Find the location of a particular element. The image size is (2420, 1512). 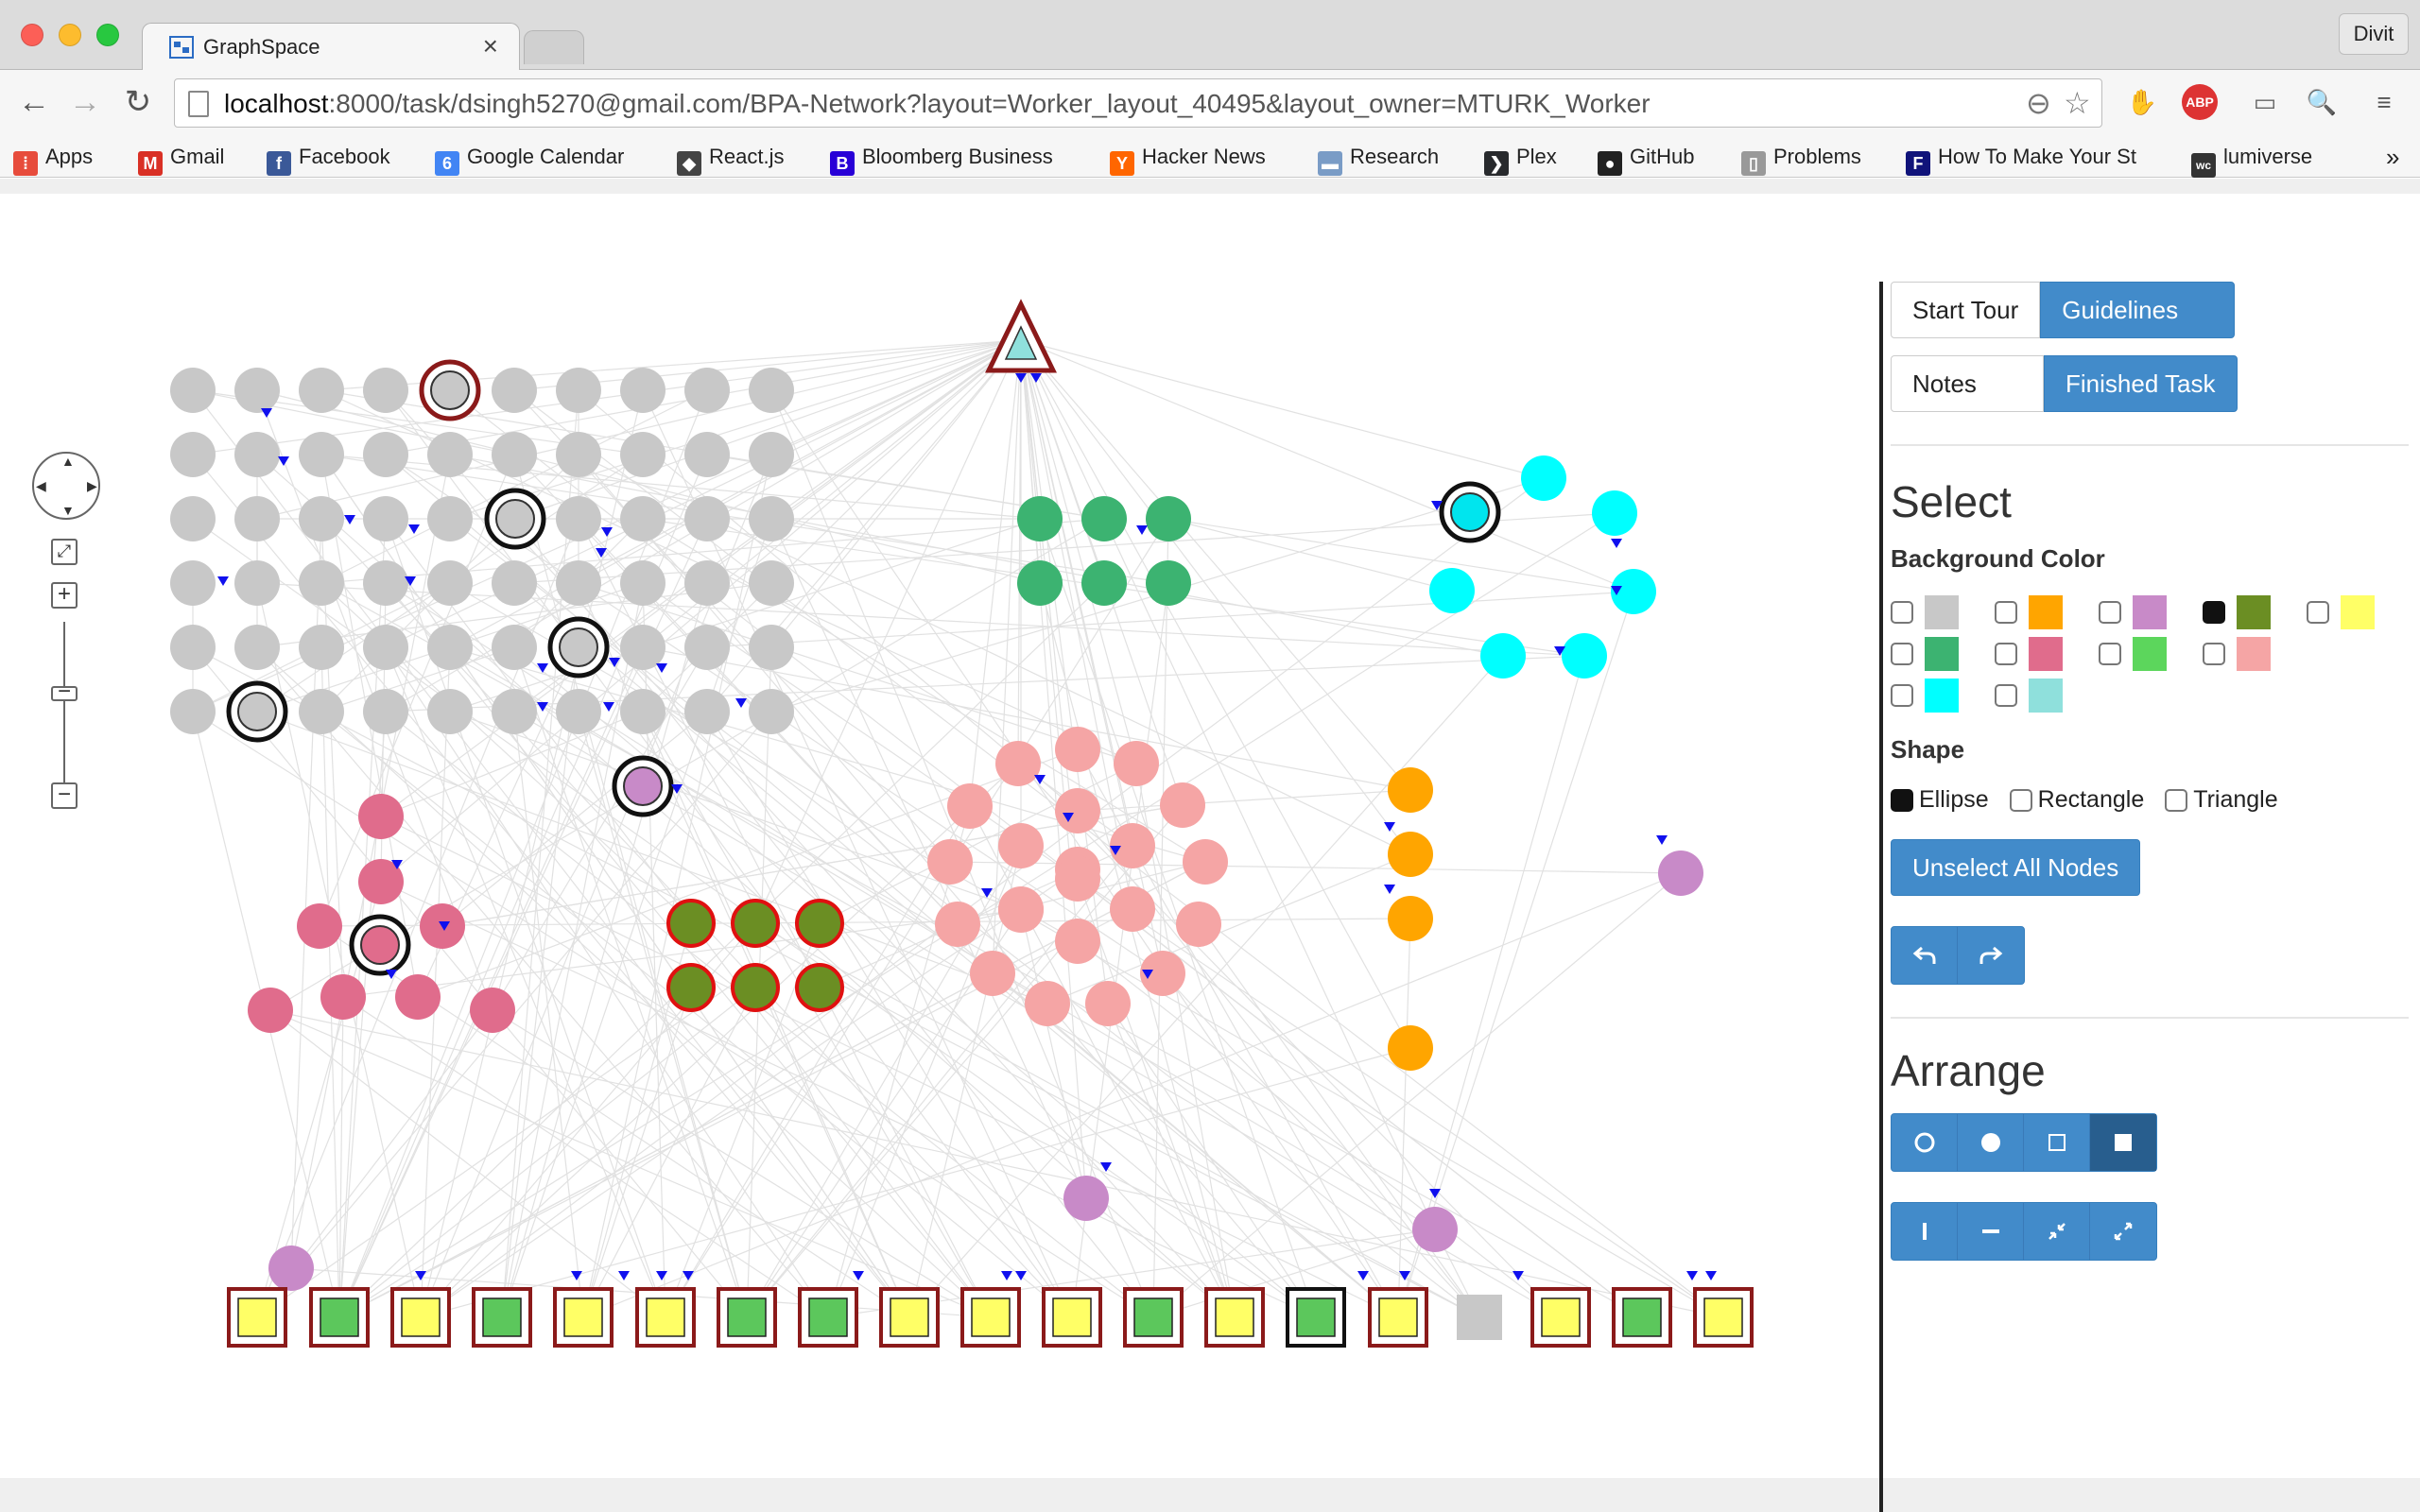

bookmark-research: ▬ Research is located at coordinates (1378, 158).